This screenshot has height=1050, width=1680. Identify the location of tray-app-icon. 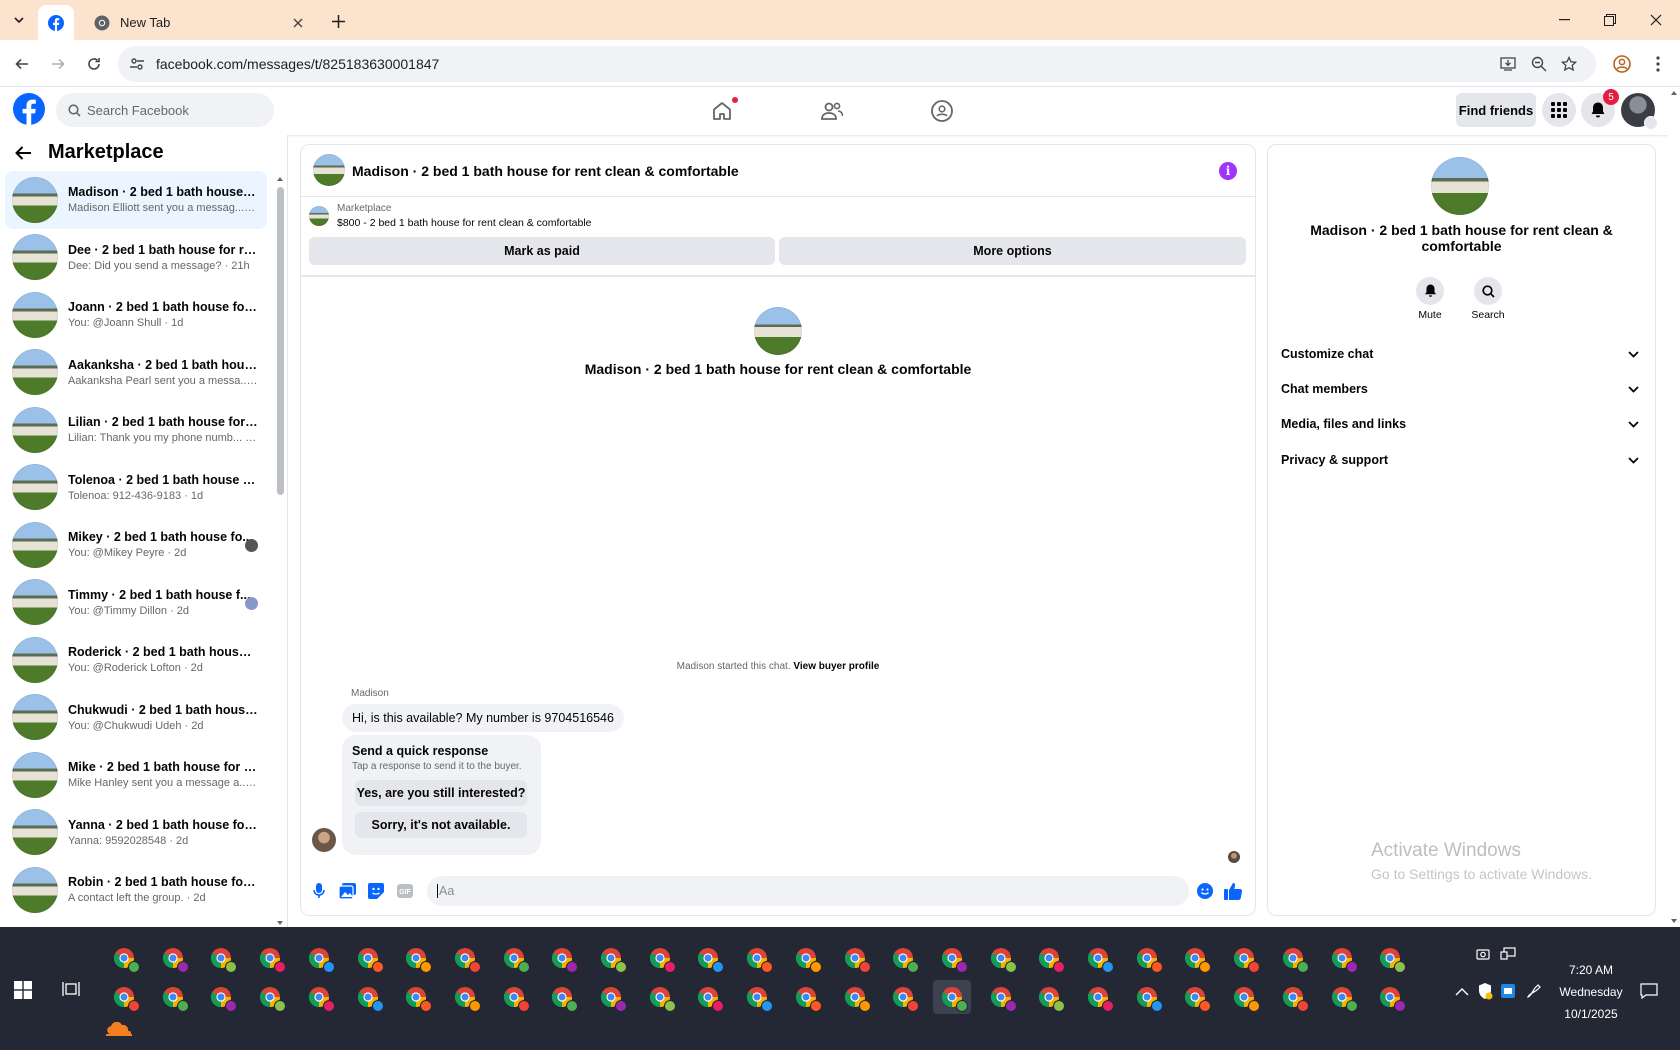
(1508, 991).